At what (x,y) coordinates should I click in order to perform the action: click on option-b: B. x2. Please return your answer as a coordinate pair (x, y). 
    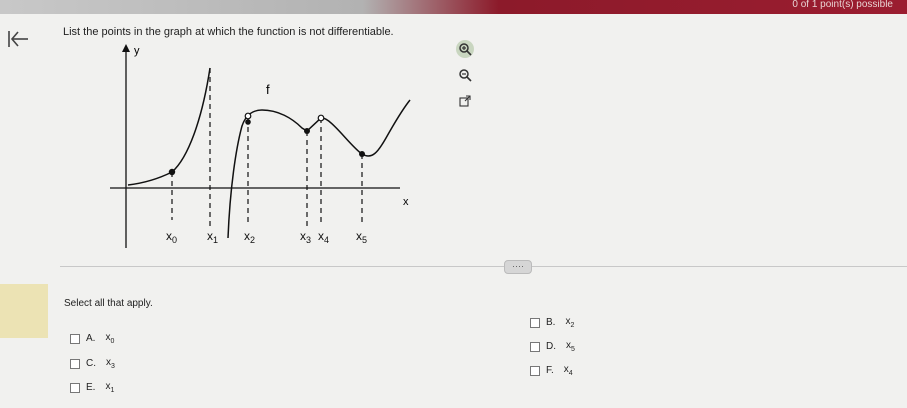
    Looking at the image, I should click on (552, 322).